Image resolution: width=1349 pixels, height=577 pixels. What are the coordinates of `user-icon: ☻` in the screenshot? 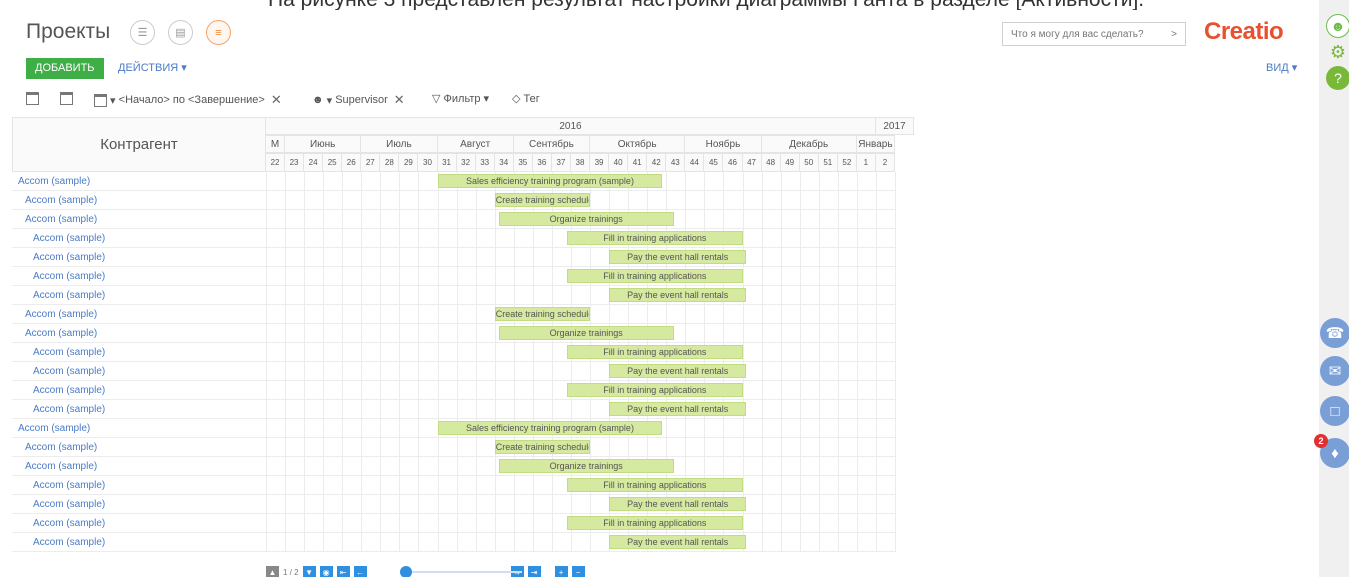 It's located at (318, 100).